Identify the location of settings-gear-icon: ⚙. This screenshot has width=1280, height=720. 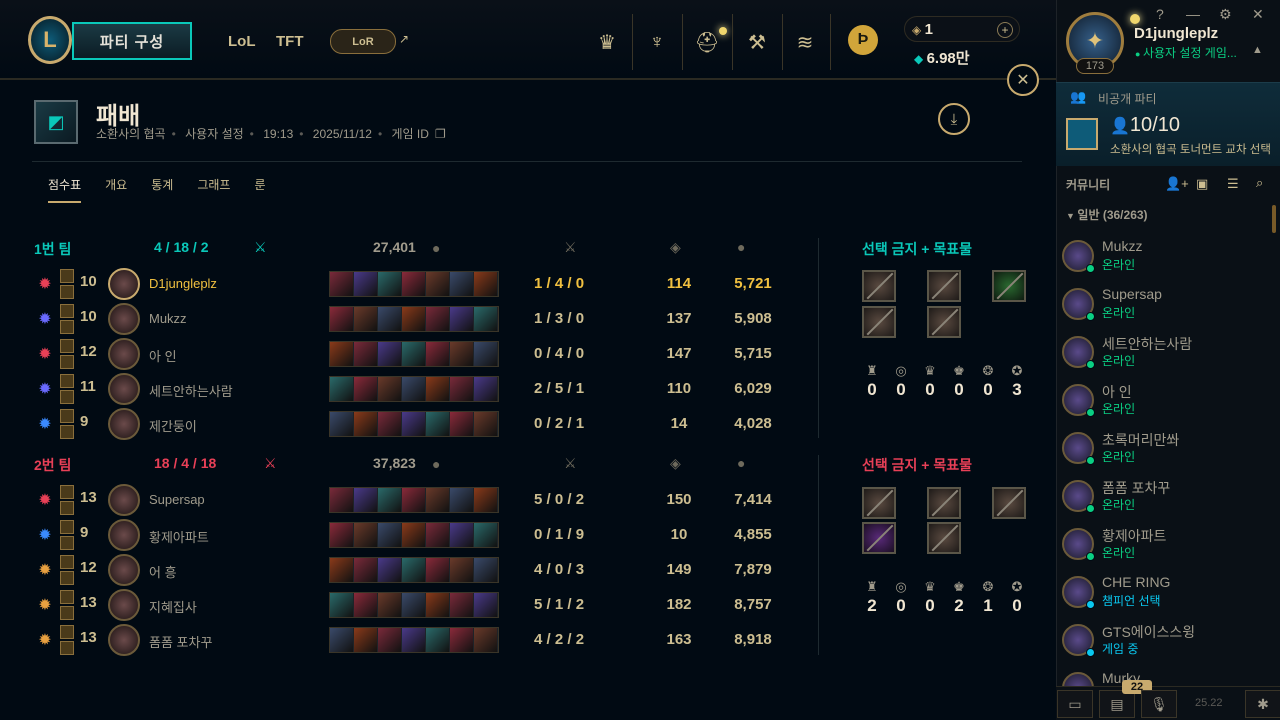
(1225, 14).